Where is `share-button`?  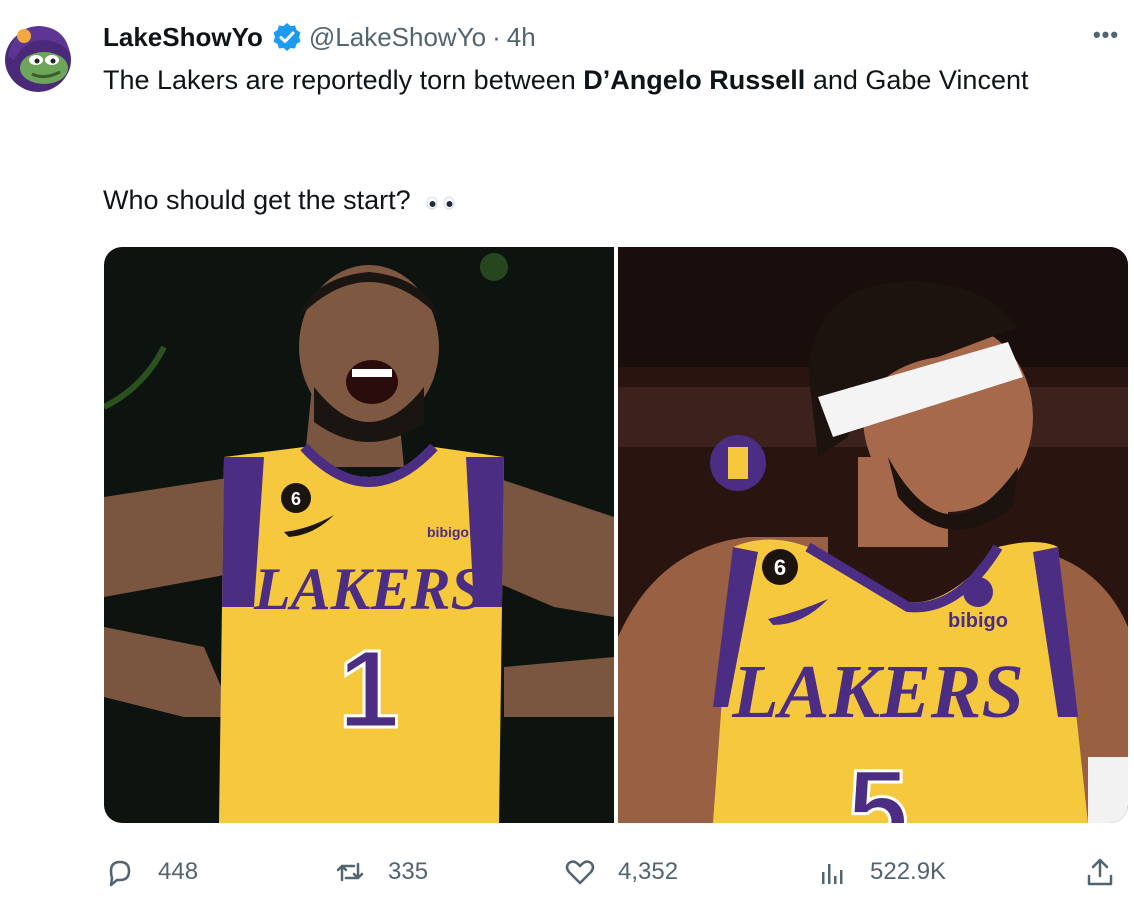
share-button is located at coordinates (1100, 872).